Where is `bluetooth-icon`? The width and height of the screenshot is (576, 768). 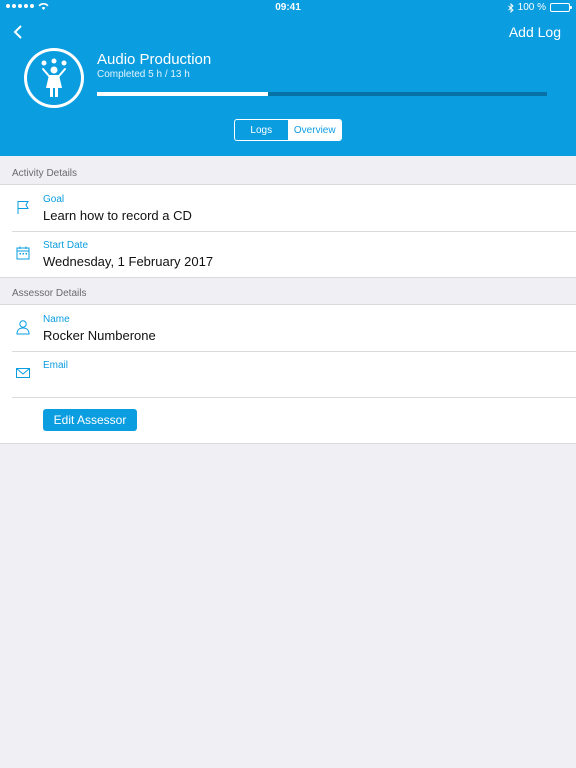 bluetooth-icon is located at coordinates (510, 7).